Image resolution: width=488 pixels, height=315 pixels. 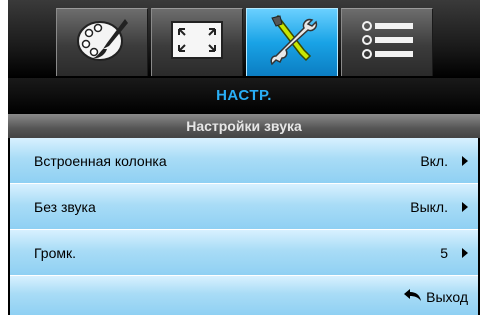 What do you see at coordinates (244, 253) in the screenshot?
I see `menu-item-volume: Громк. 5` at bounding box center [244, 253].